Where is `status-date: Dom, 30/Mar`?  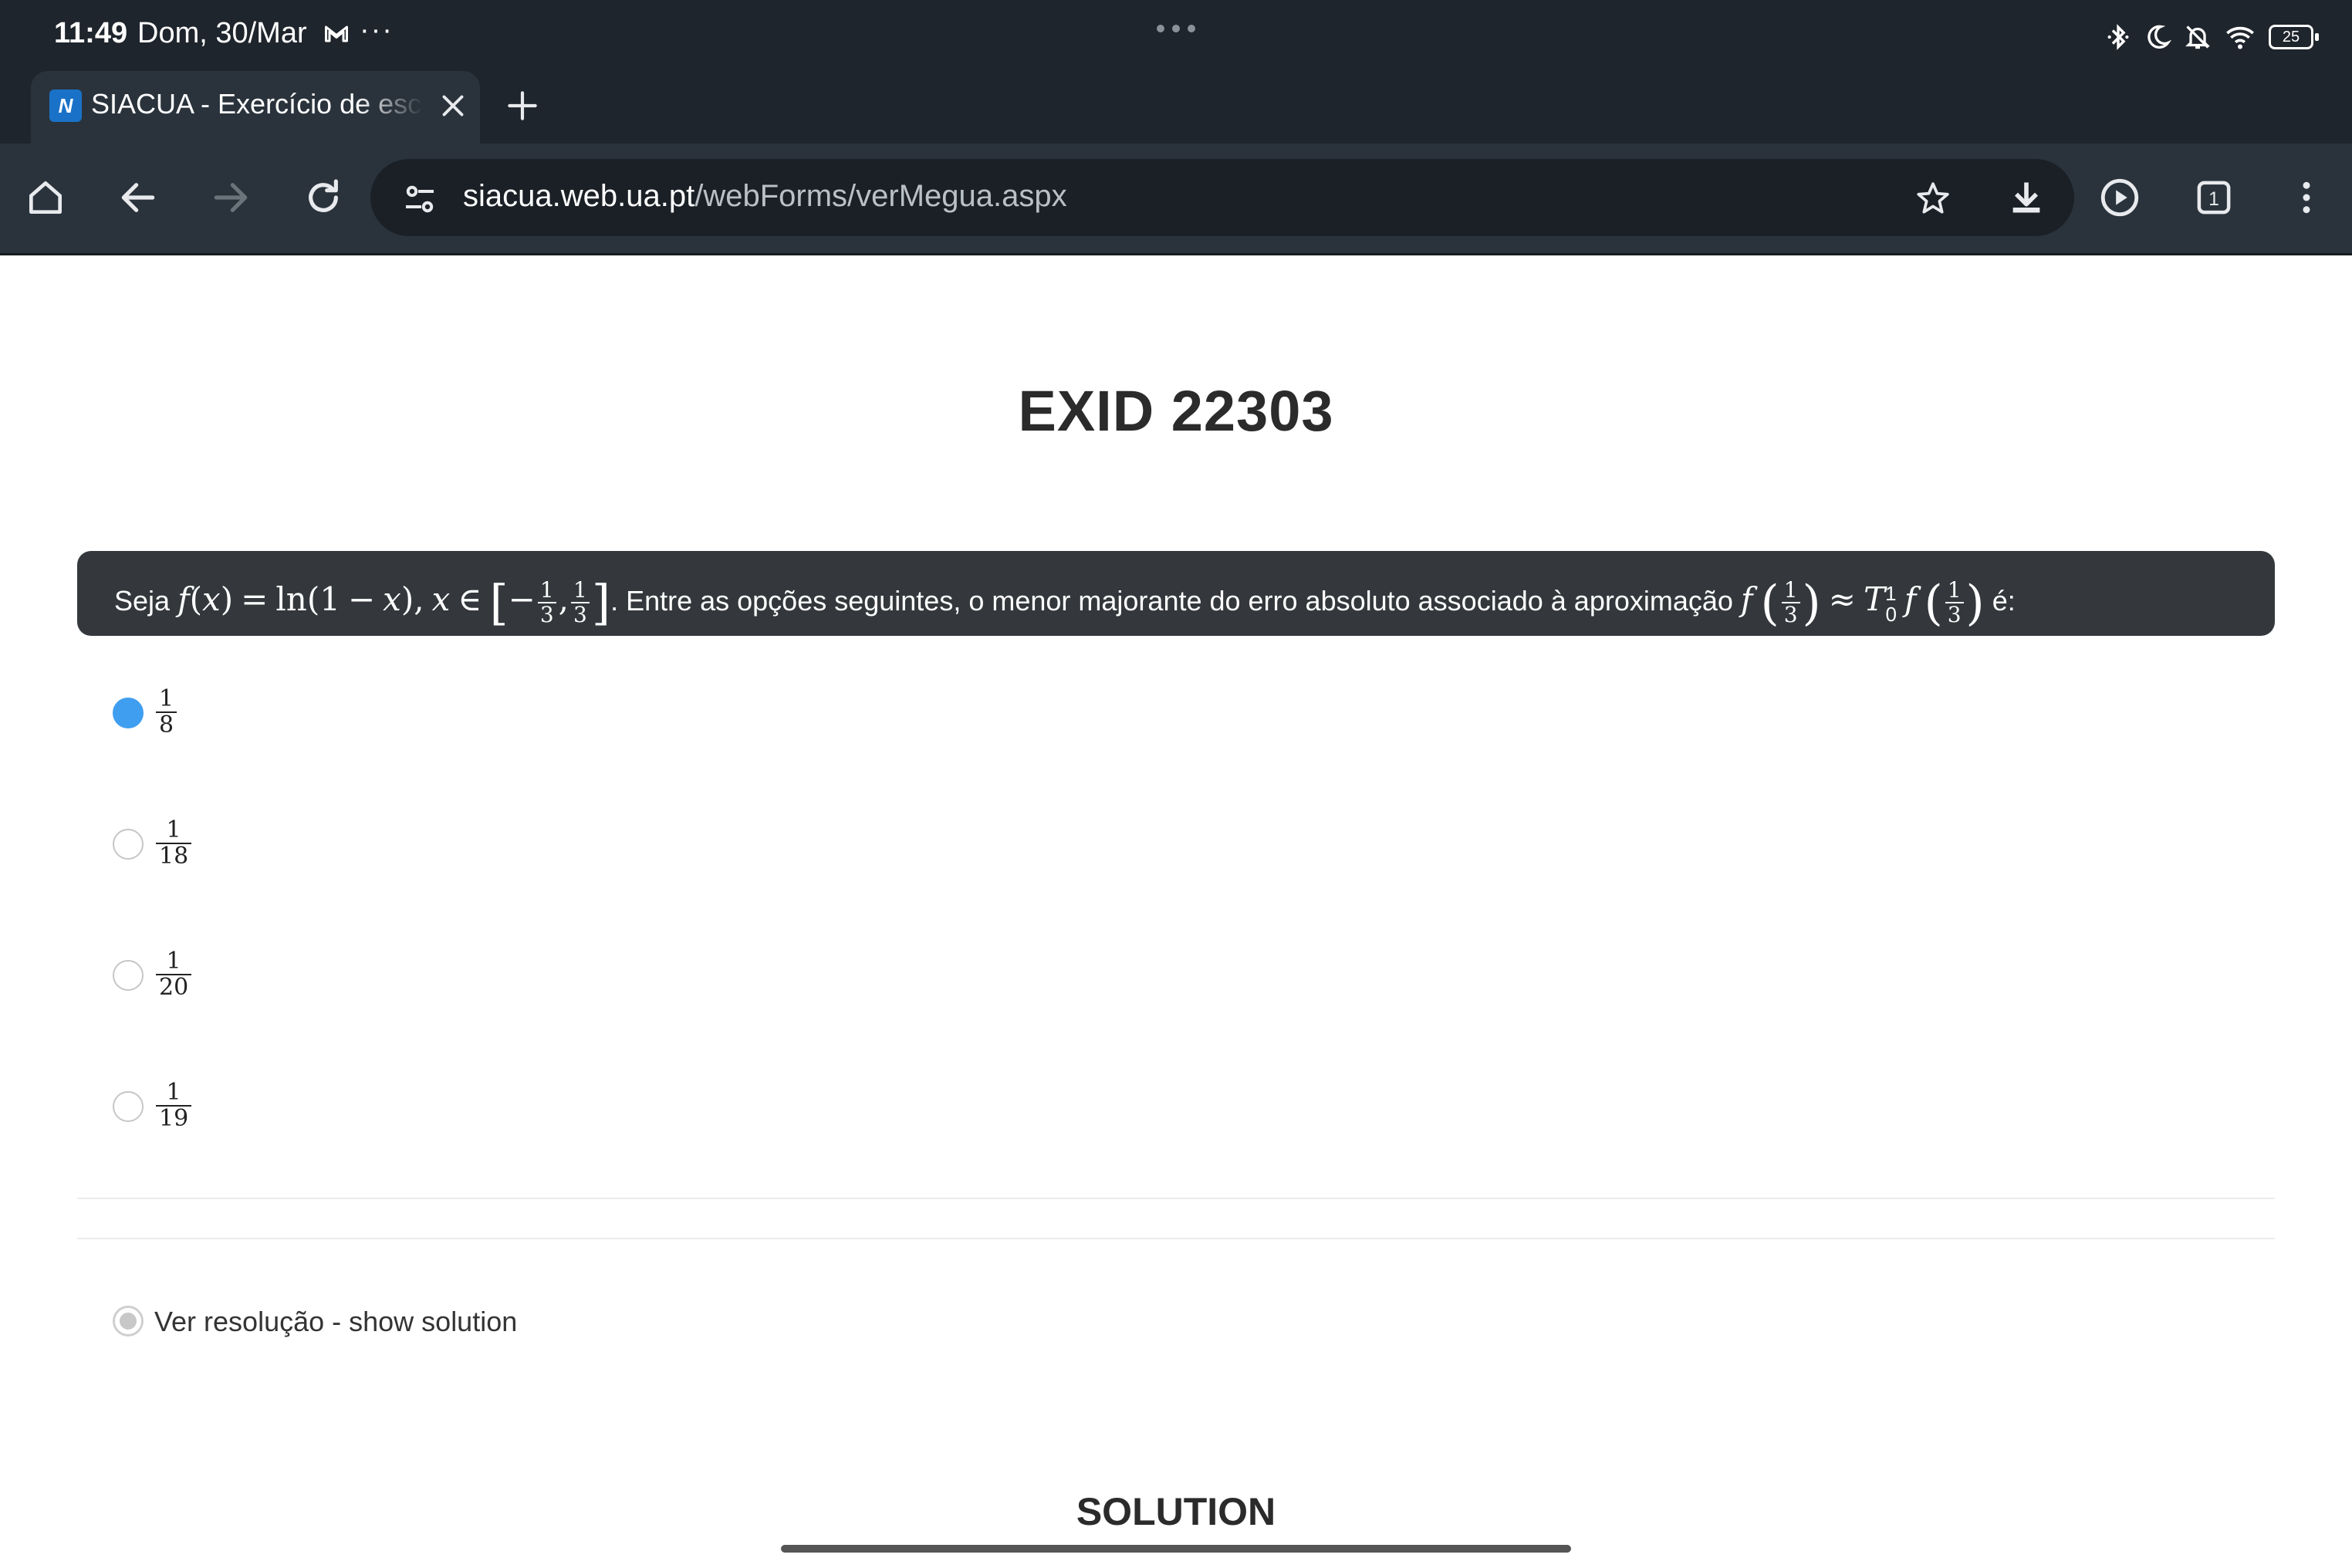
status-date: Dom, 30/Mar is located at coordinates (222, 33).